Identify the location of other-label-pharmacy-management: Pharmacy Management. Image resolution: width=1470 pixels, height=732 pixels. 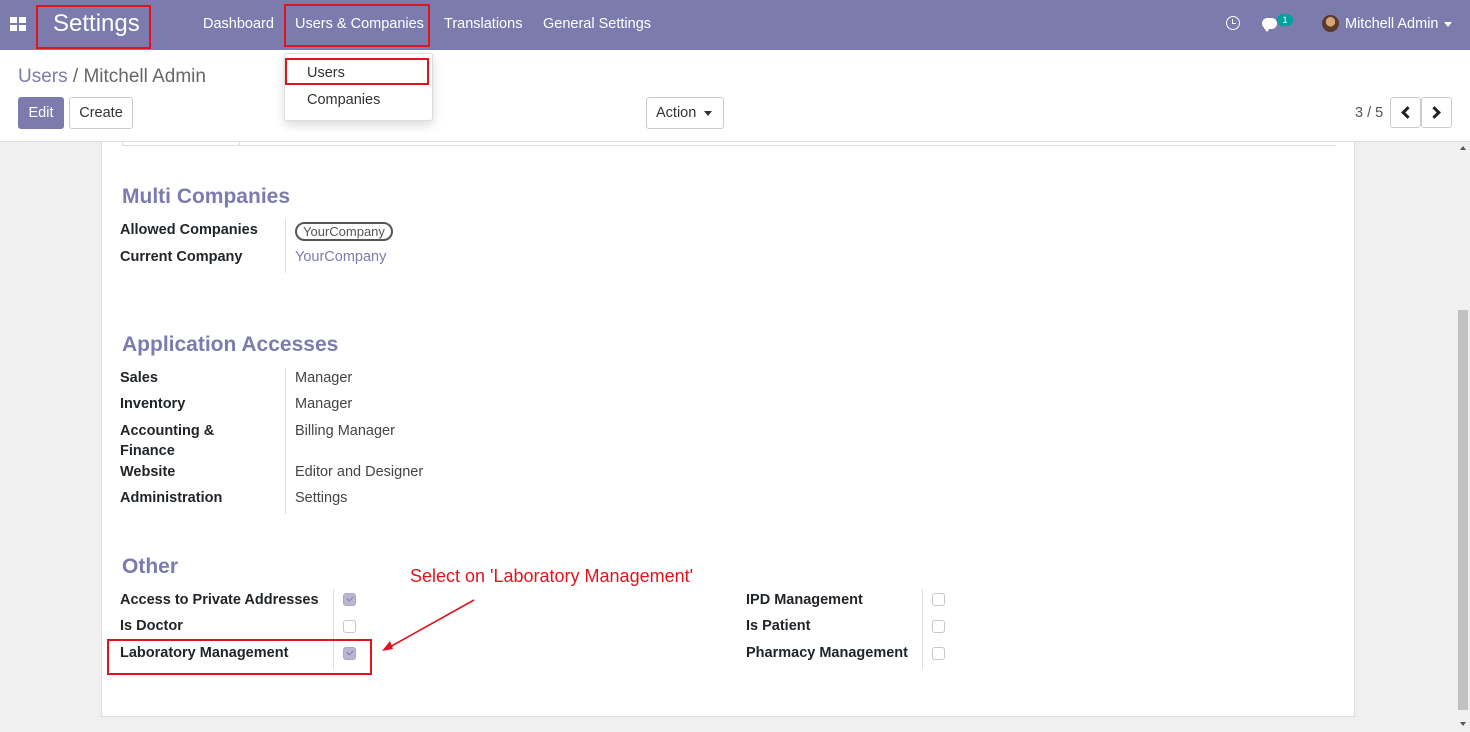
(827, 653).